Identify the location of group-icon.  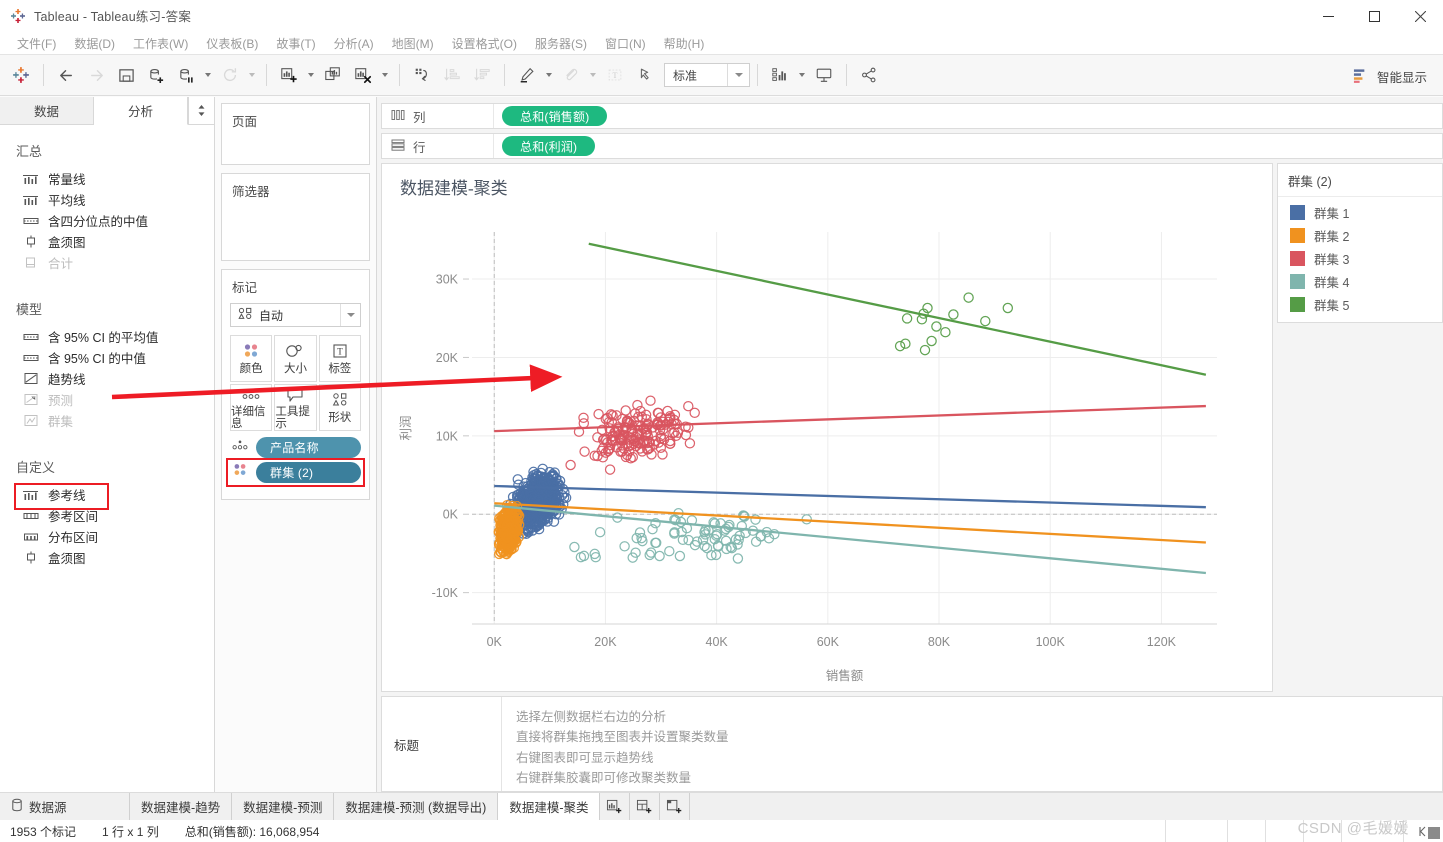
(571, 75).